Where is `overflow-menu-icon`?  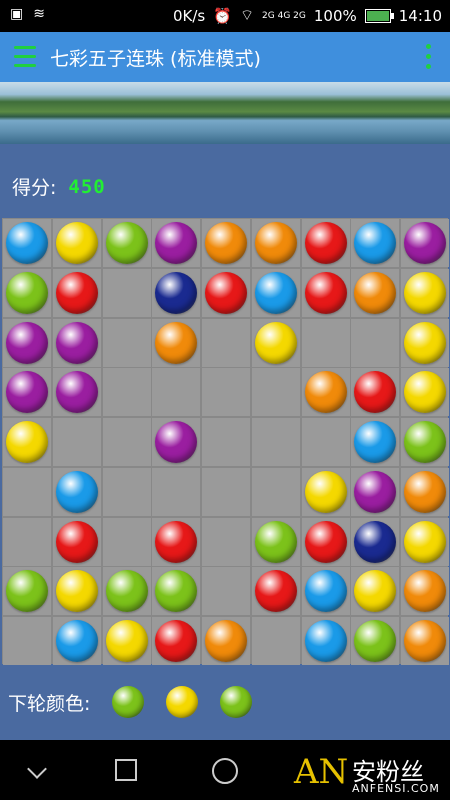
overflow-menu-icon is located at coordinates (429, 59).